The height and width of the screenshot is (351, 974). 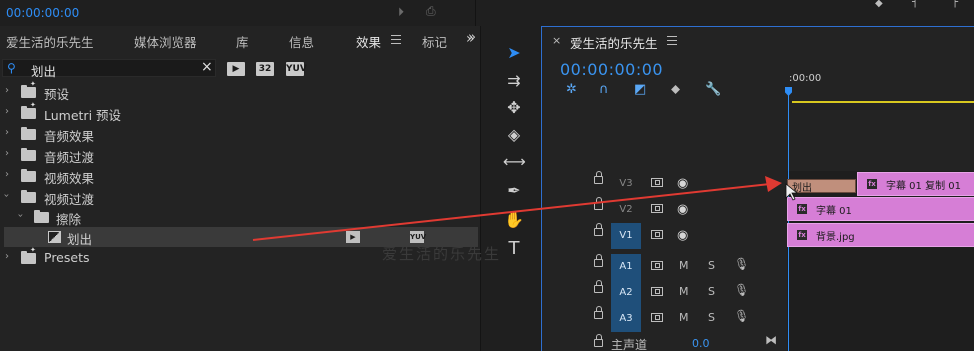 I want to click on drag-arrow, so click(x=525, y=208).